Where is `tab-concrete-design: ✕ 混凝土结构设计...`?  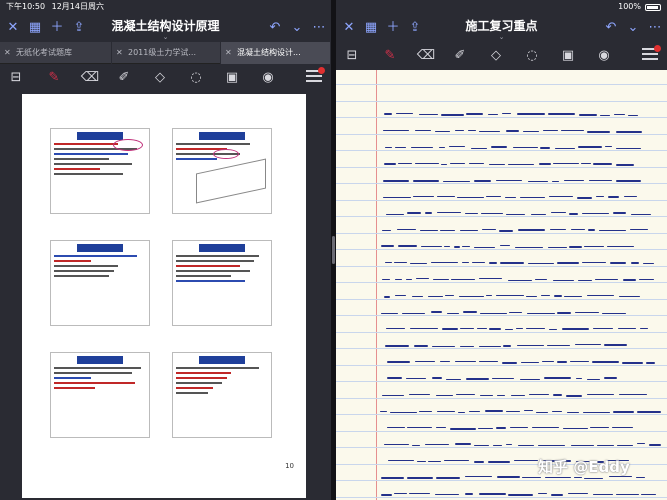 tab-concrete-design: ✕ 混凝土结构设计... is located at coordinates (276, 53).